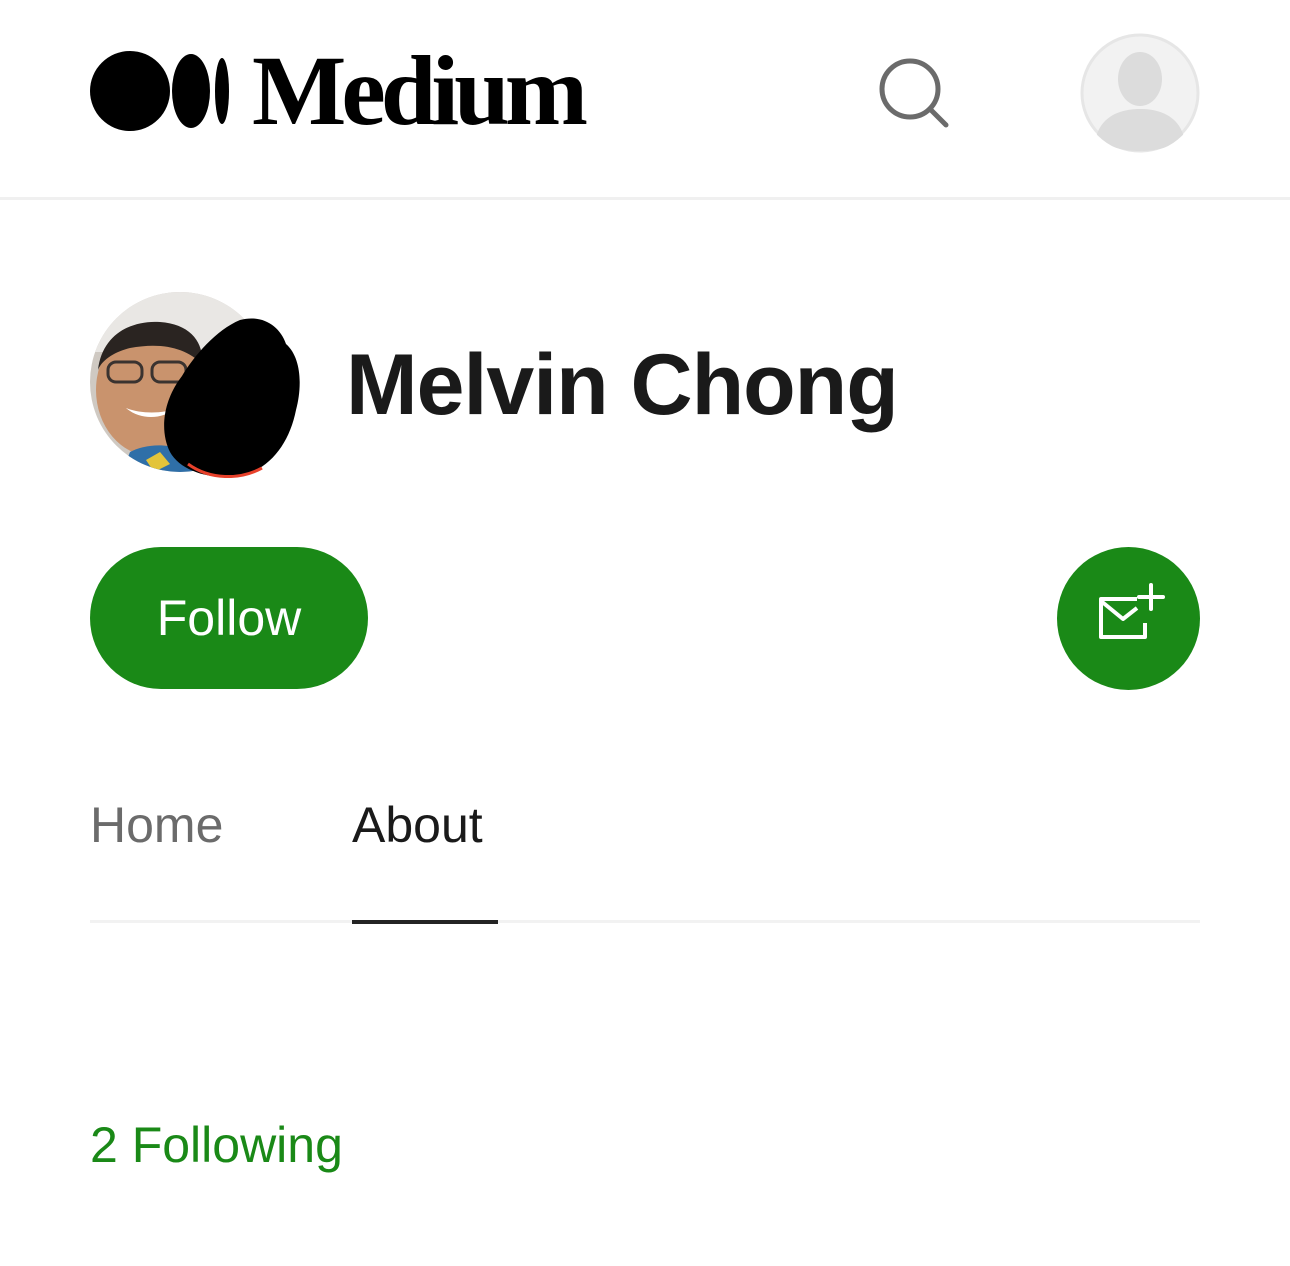 This screenshot has height=1266, width=1290. What do you see at coordinates (1131, 610) in the screenshot?
I see `mail-plus-icon` at bounding box center [1131, 610].